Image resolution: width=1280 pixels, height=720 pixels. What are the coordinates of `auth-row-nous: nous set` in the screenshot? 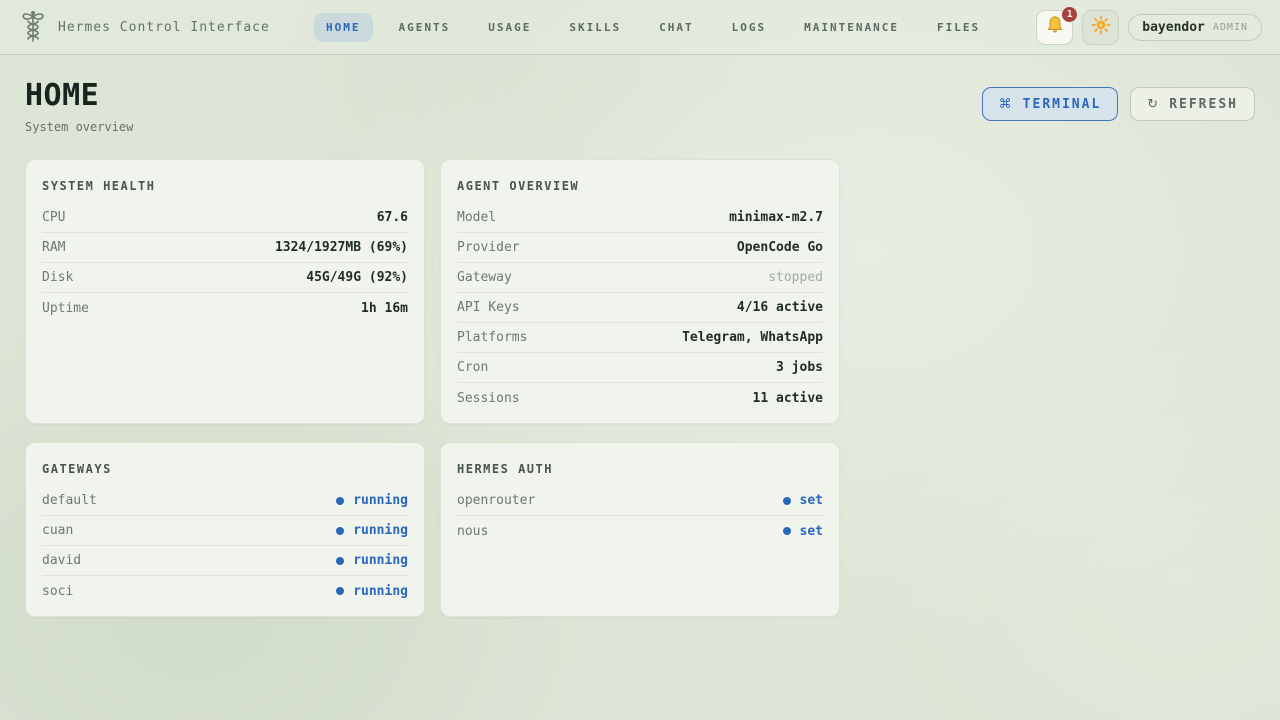 It's located at (640, 531).